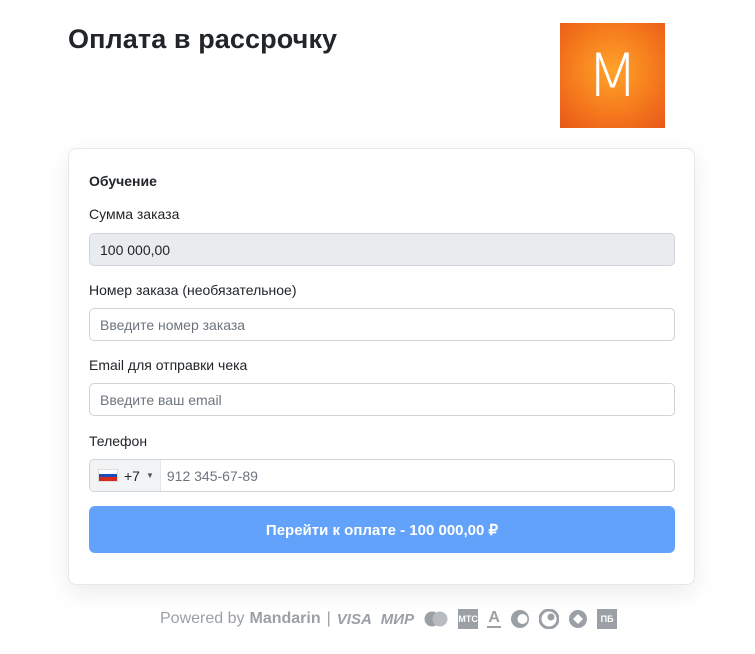  What do you see at coordinates (108, 475) in the screenshot?
I see `russia-flag-icon` at bounding box center [108, 475].